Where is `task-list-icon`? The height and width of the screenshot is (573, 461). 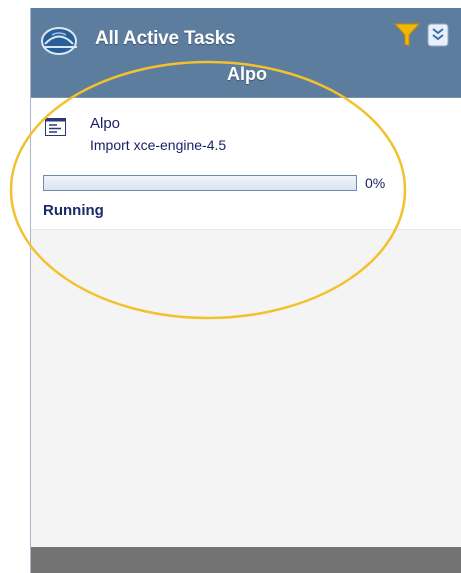 task-list-icon is located at coordinates (55, 127).